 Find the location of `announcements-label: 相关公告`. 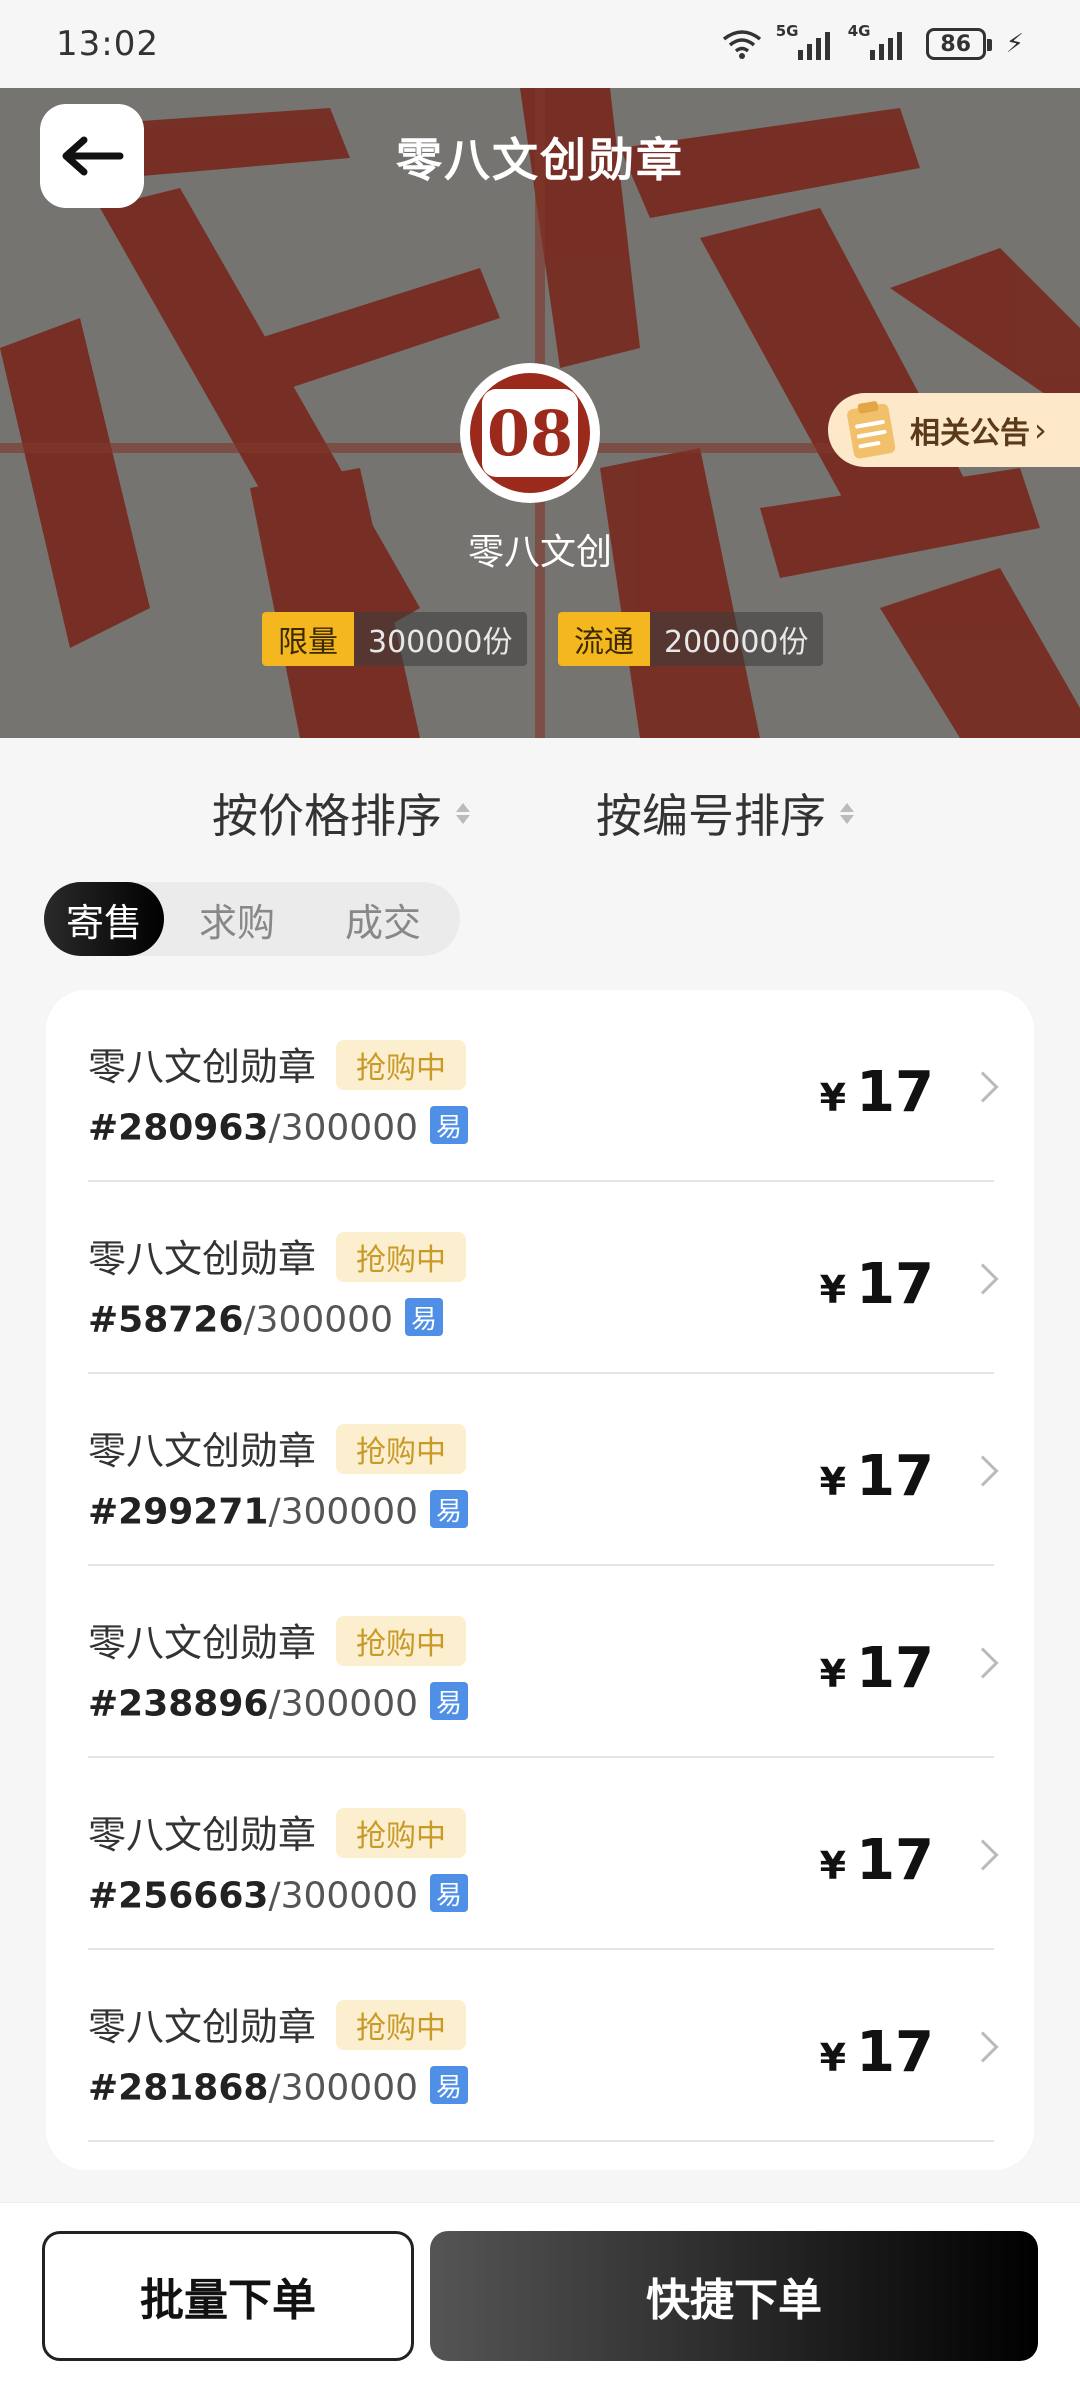

announcements-label: 相关公告 is located at coordinates (970, 433).